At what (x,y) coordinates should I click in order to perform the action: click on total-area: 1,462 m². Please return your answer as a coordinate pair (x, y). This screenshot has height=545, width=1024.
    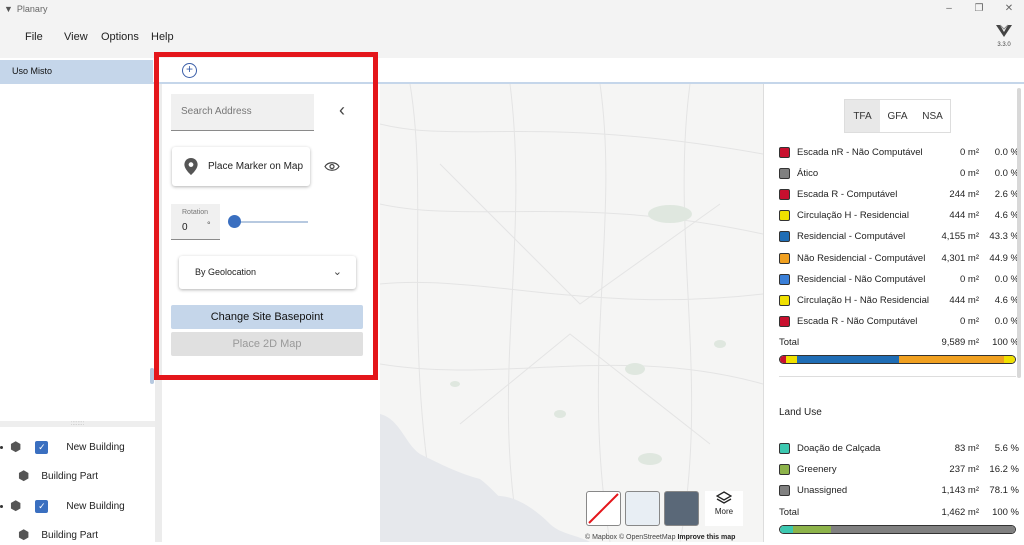
    Looking at the image, I should click on (960, 512).